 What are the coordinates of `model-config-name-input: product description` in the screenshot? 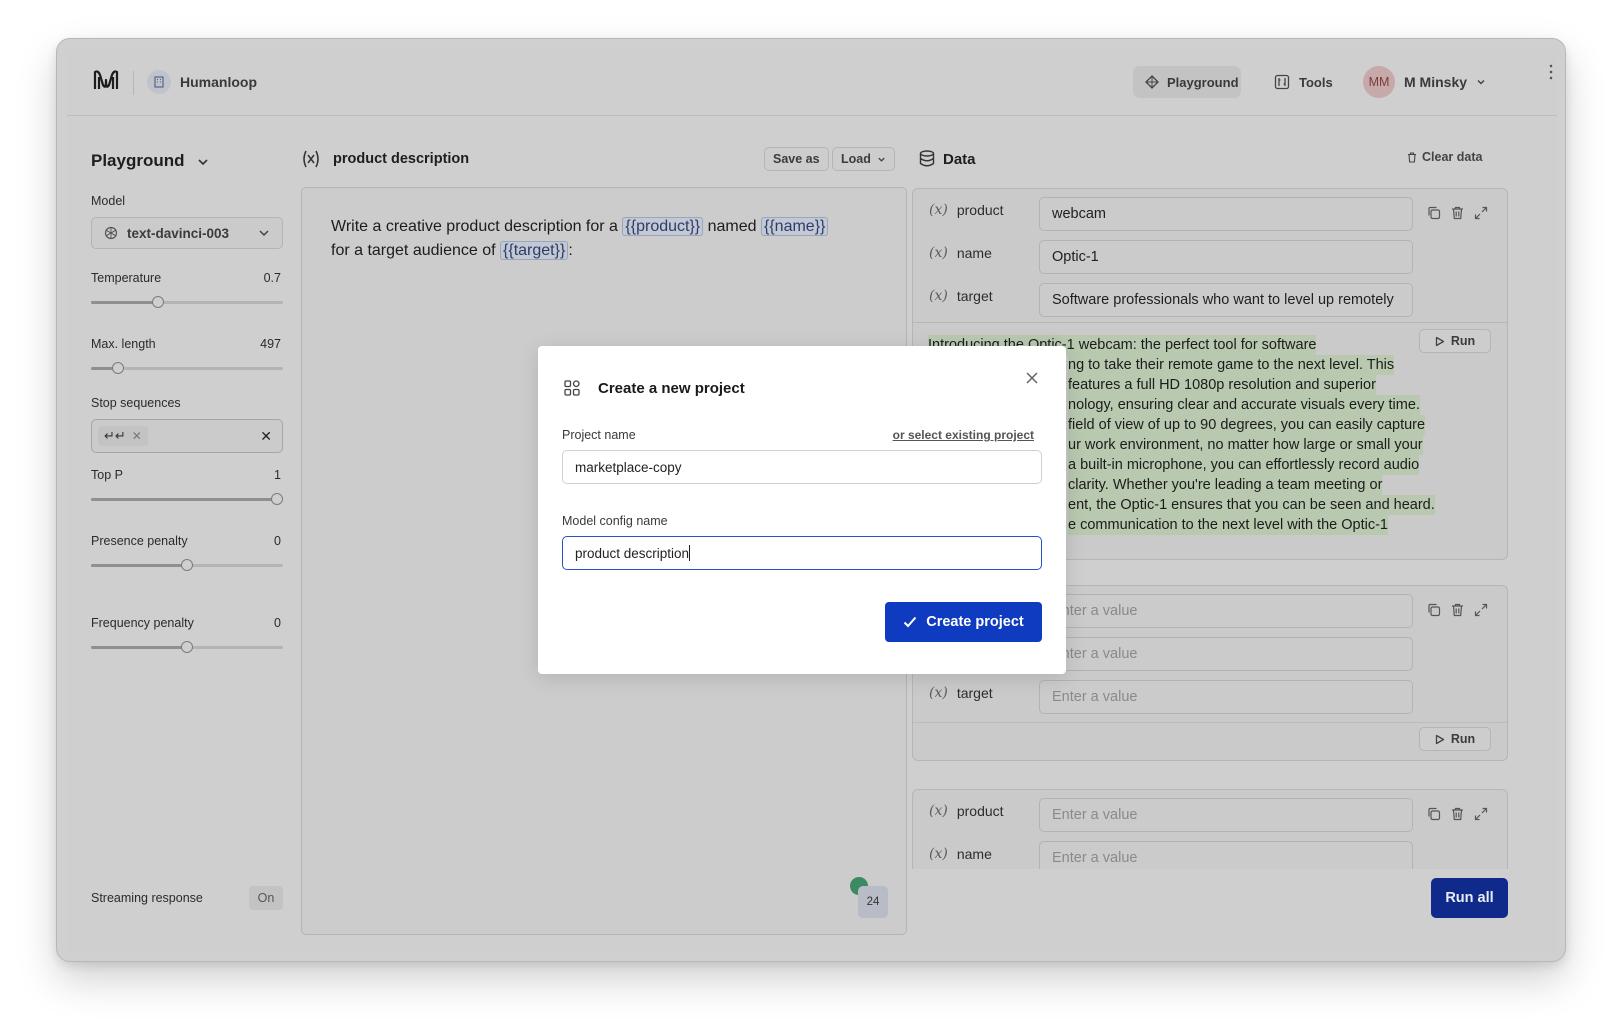 It's located at (802, 553).